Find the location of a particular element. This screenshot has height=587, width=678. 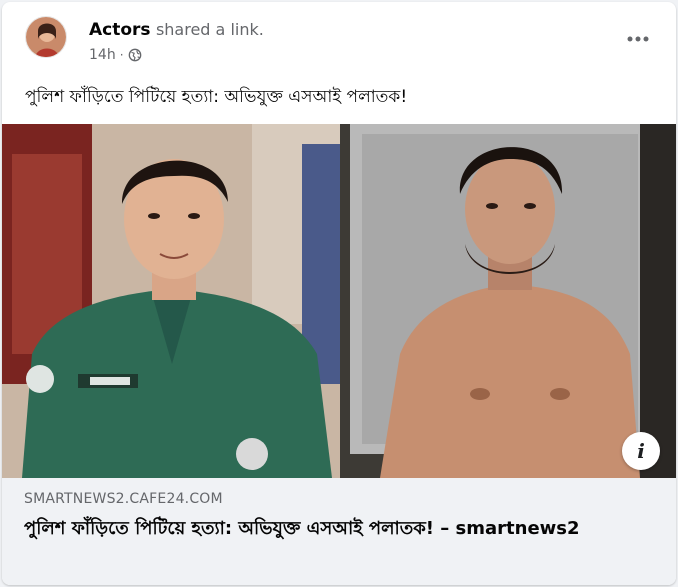

post-author-line: Actors shared a link. is located at coordinates (176, 30).